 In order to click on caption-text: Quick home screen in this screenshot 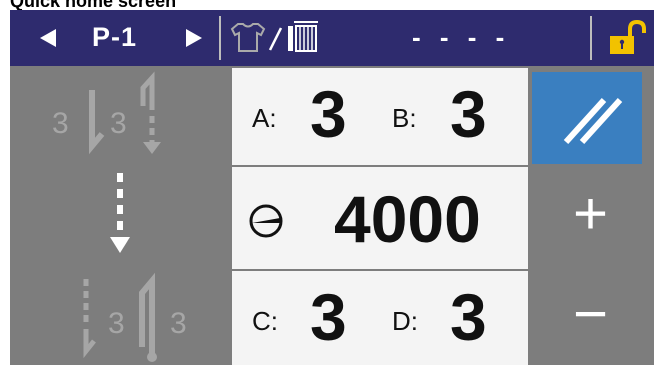, I will do `click(93, 5)`.